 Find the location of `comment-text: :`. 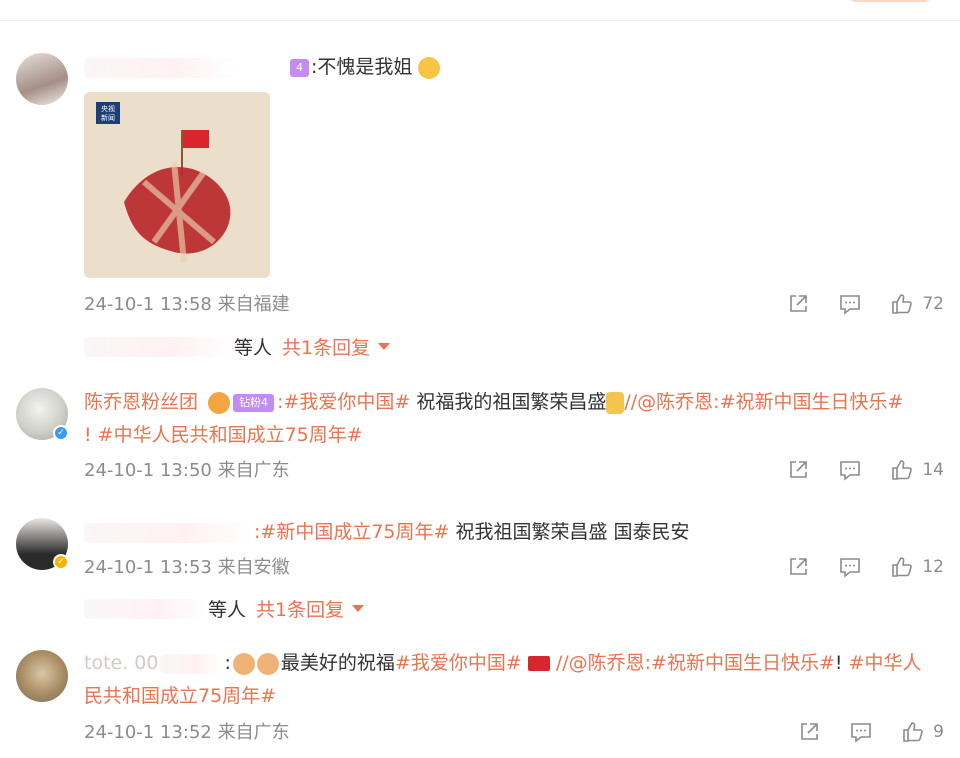

comment-text: : is located at coordinates (227, 663).